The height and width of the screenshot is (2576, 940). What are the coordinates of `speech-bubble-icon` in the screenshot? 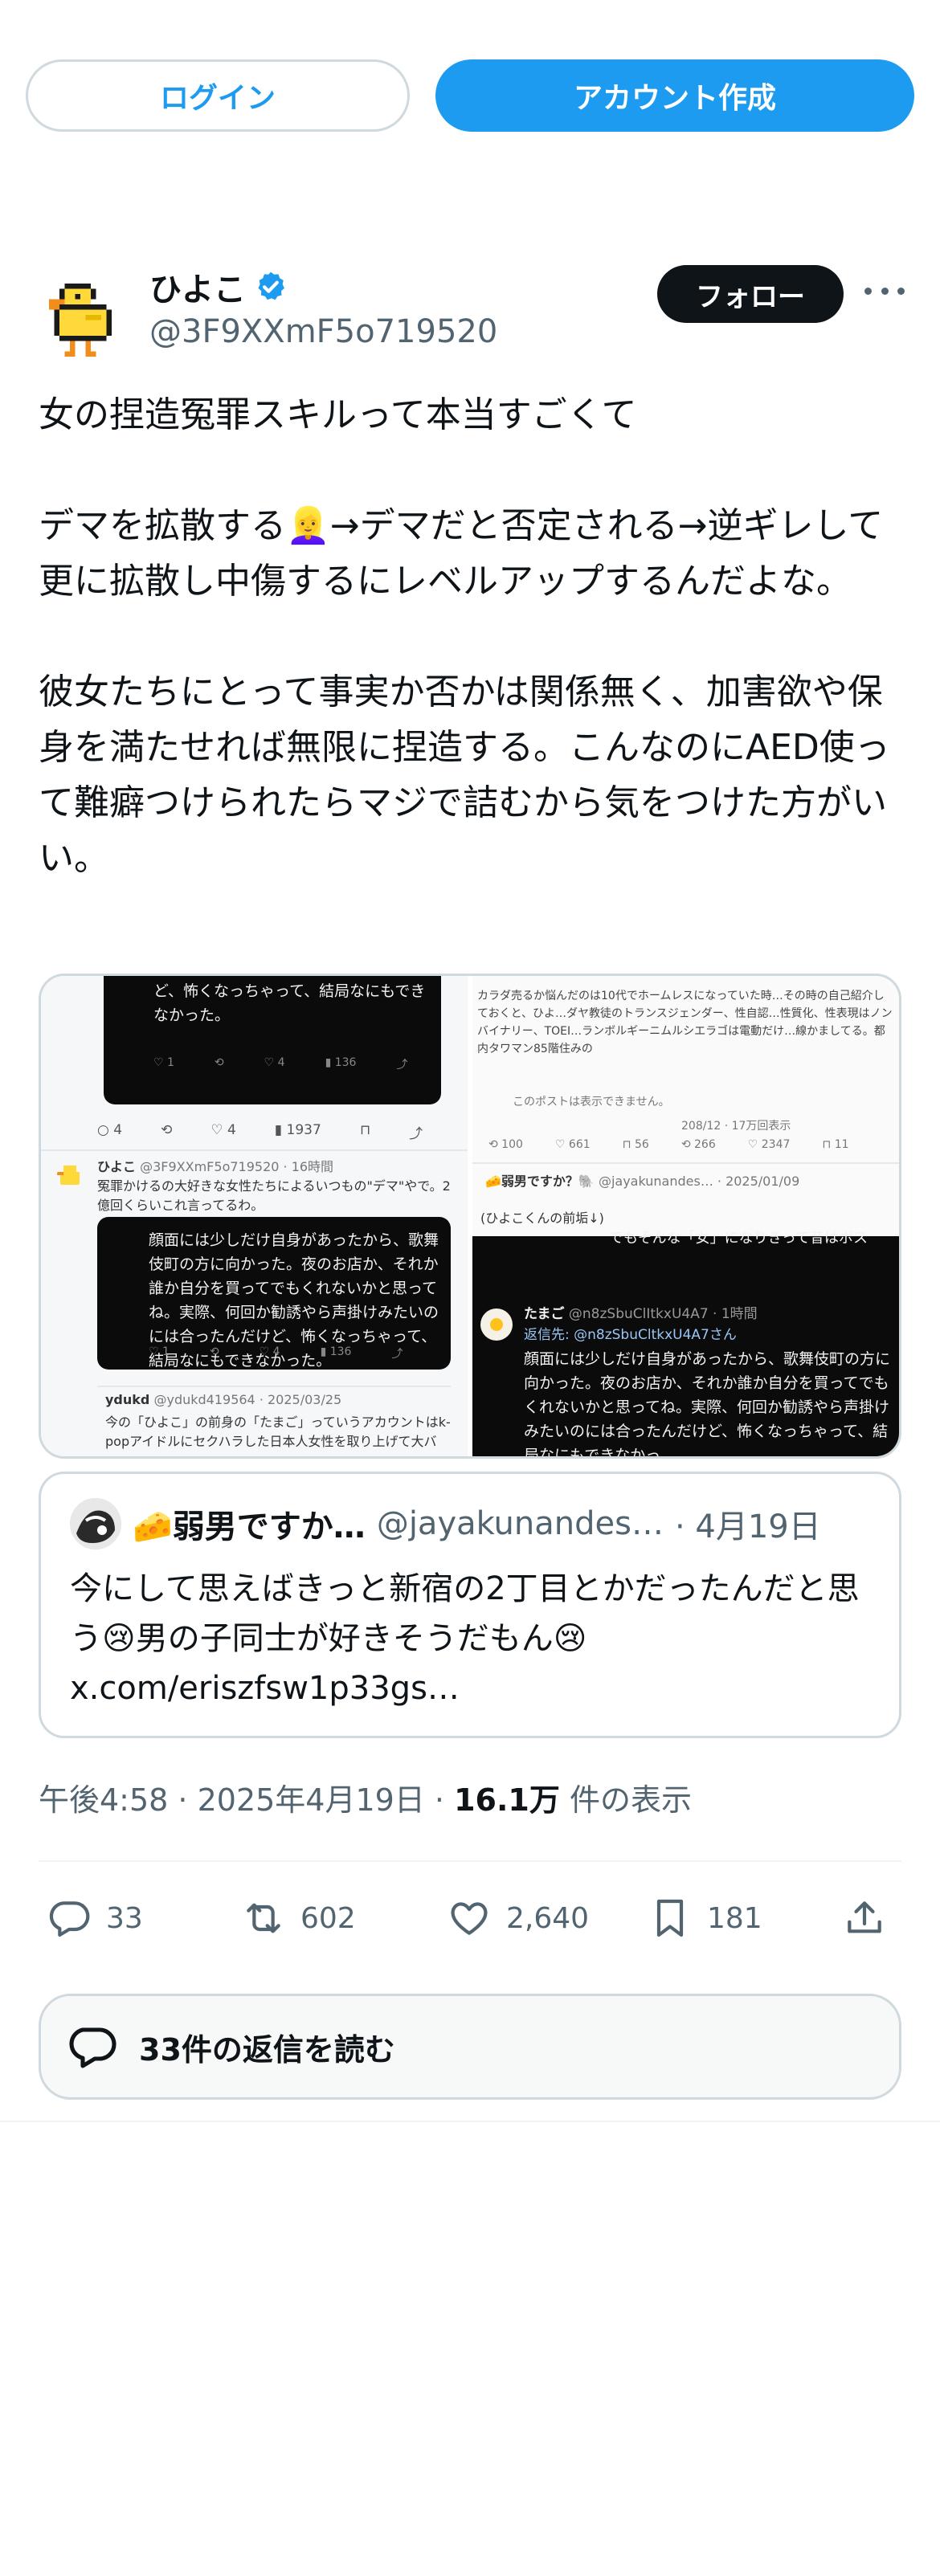 It's located at (93, 2047).